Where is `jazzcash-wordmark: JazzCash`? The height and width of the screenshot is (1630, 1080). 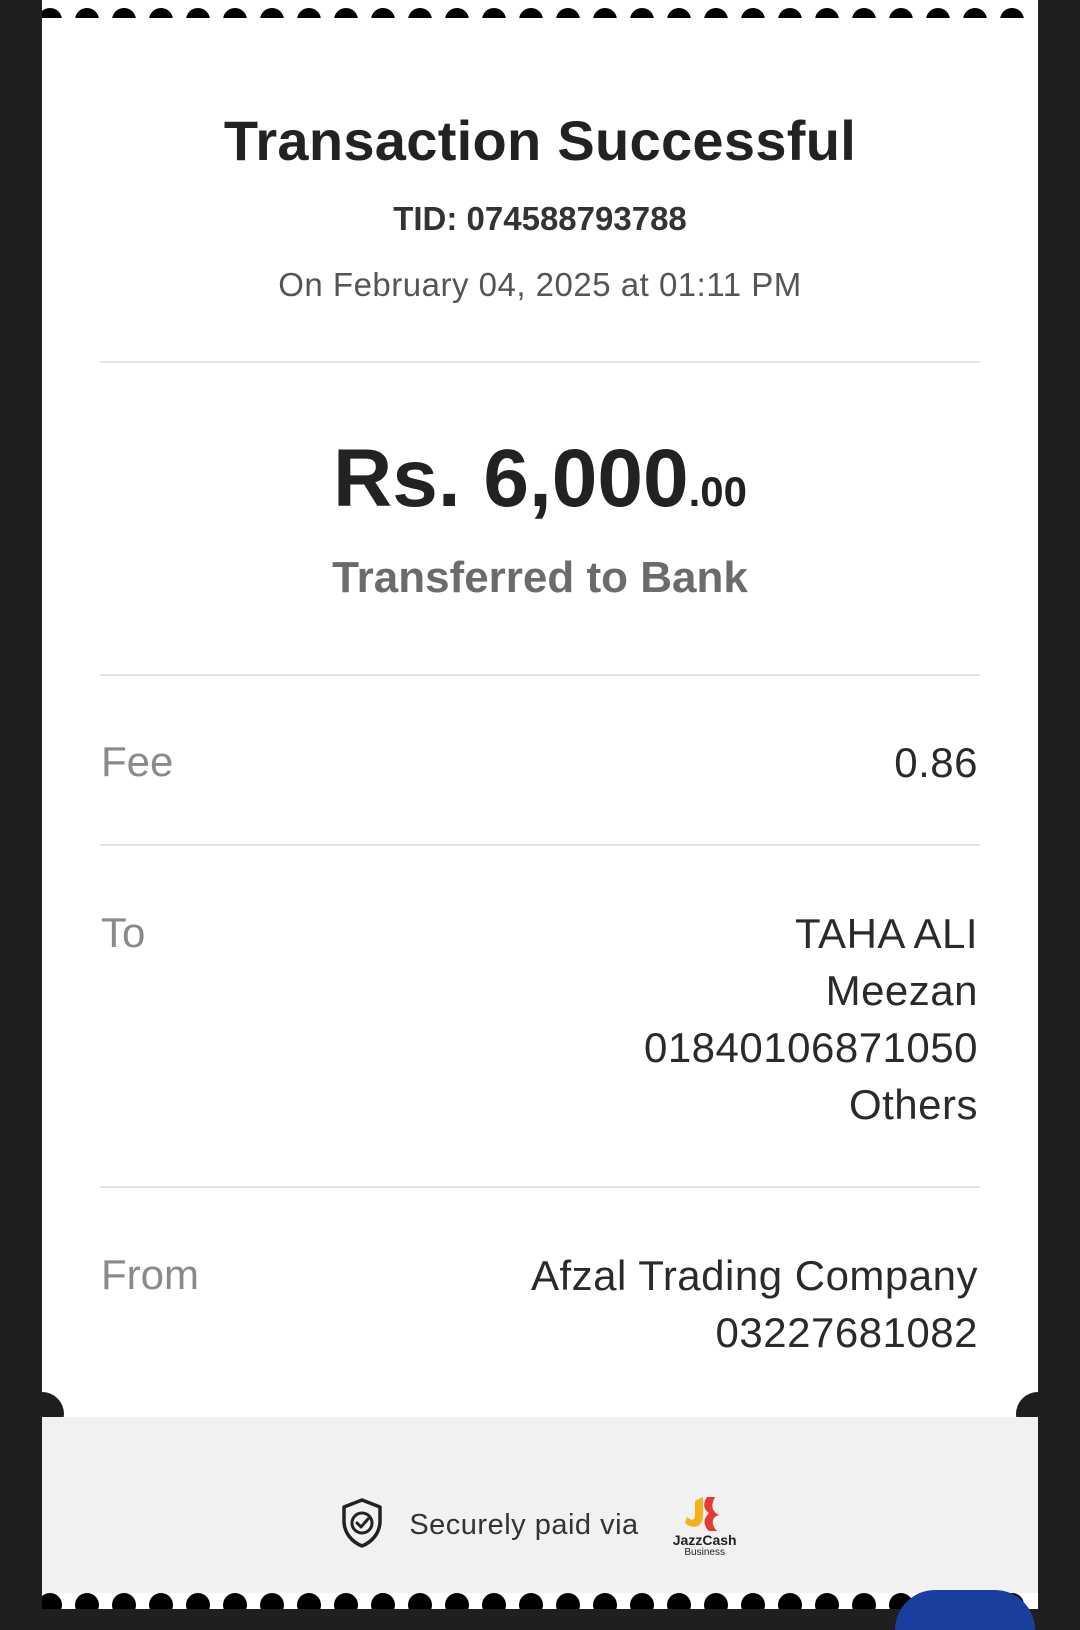 jazzcash-wordmark: JazzCash is located at coordinates (704, 1539).